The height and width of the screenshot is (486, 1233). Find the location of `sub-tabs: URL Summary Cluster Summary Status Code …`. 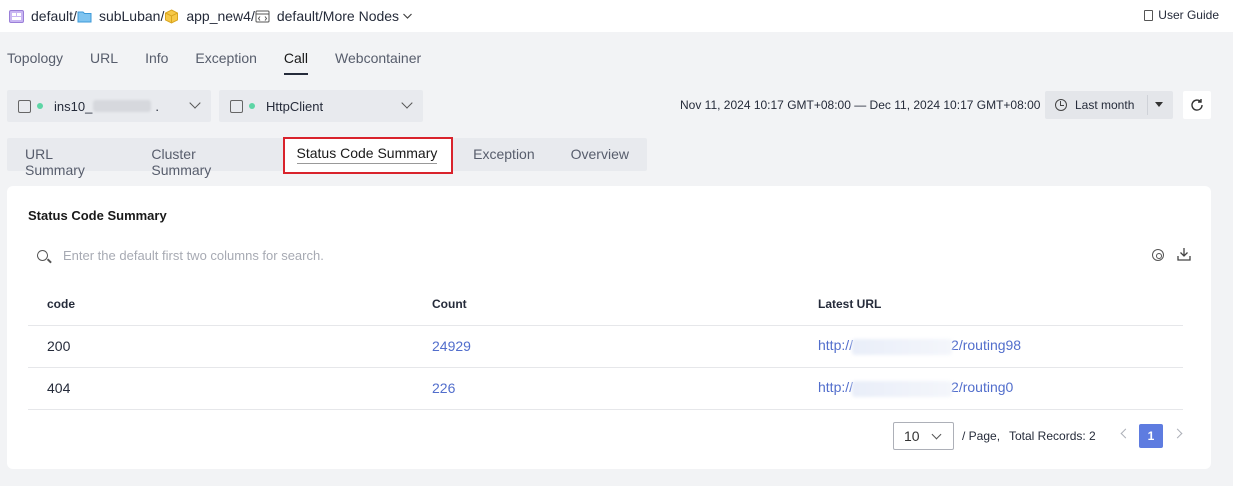

sub-tabs: URL Summary Cluster Summary Status Code … is located at coordinates (327, 157).